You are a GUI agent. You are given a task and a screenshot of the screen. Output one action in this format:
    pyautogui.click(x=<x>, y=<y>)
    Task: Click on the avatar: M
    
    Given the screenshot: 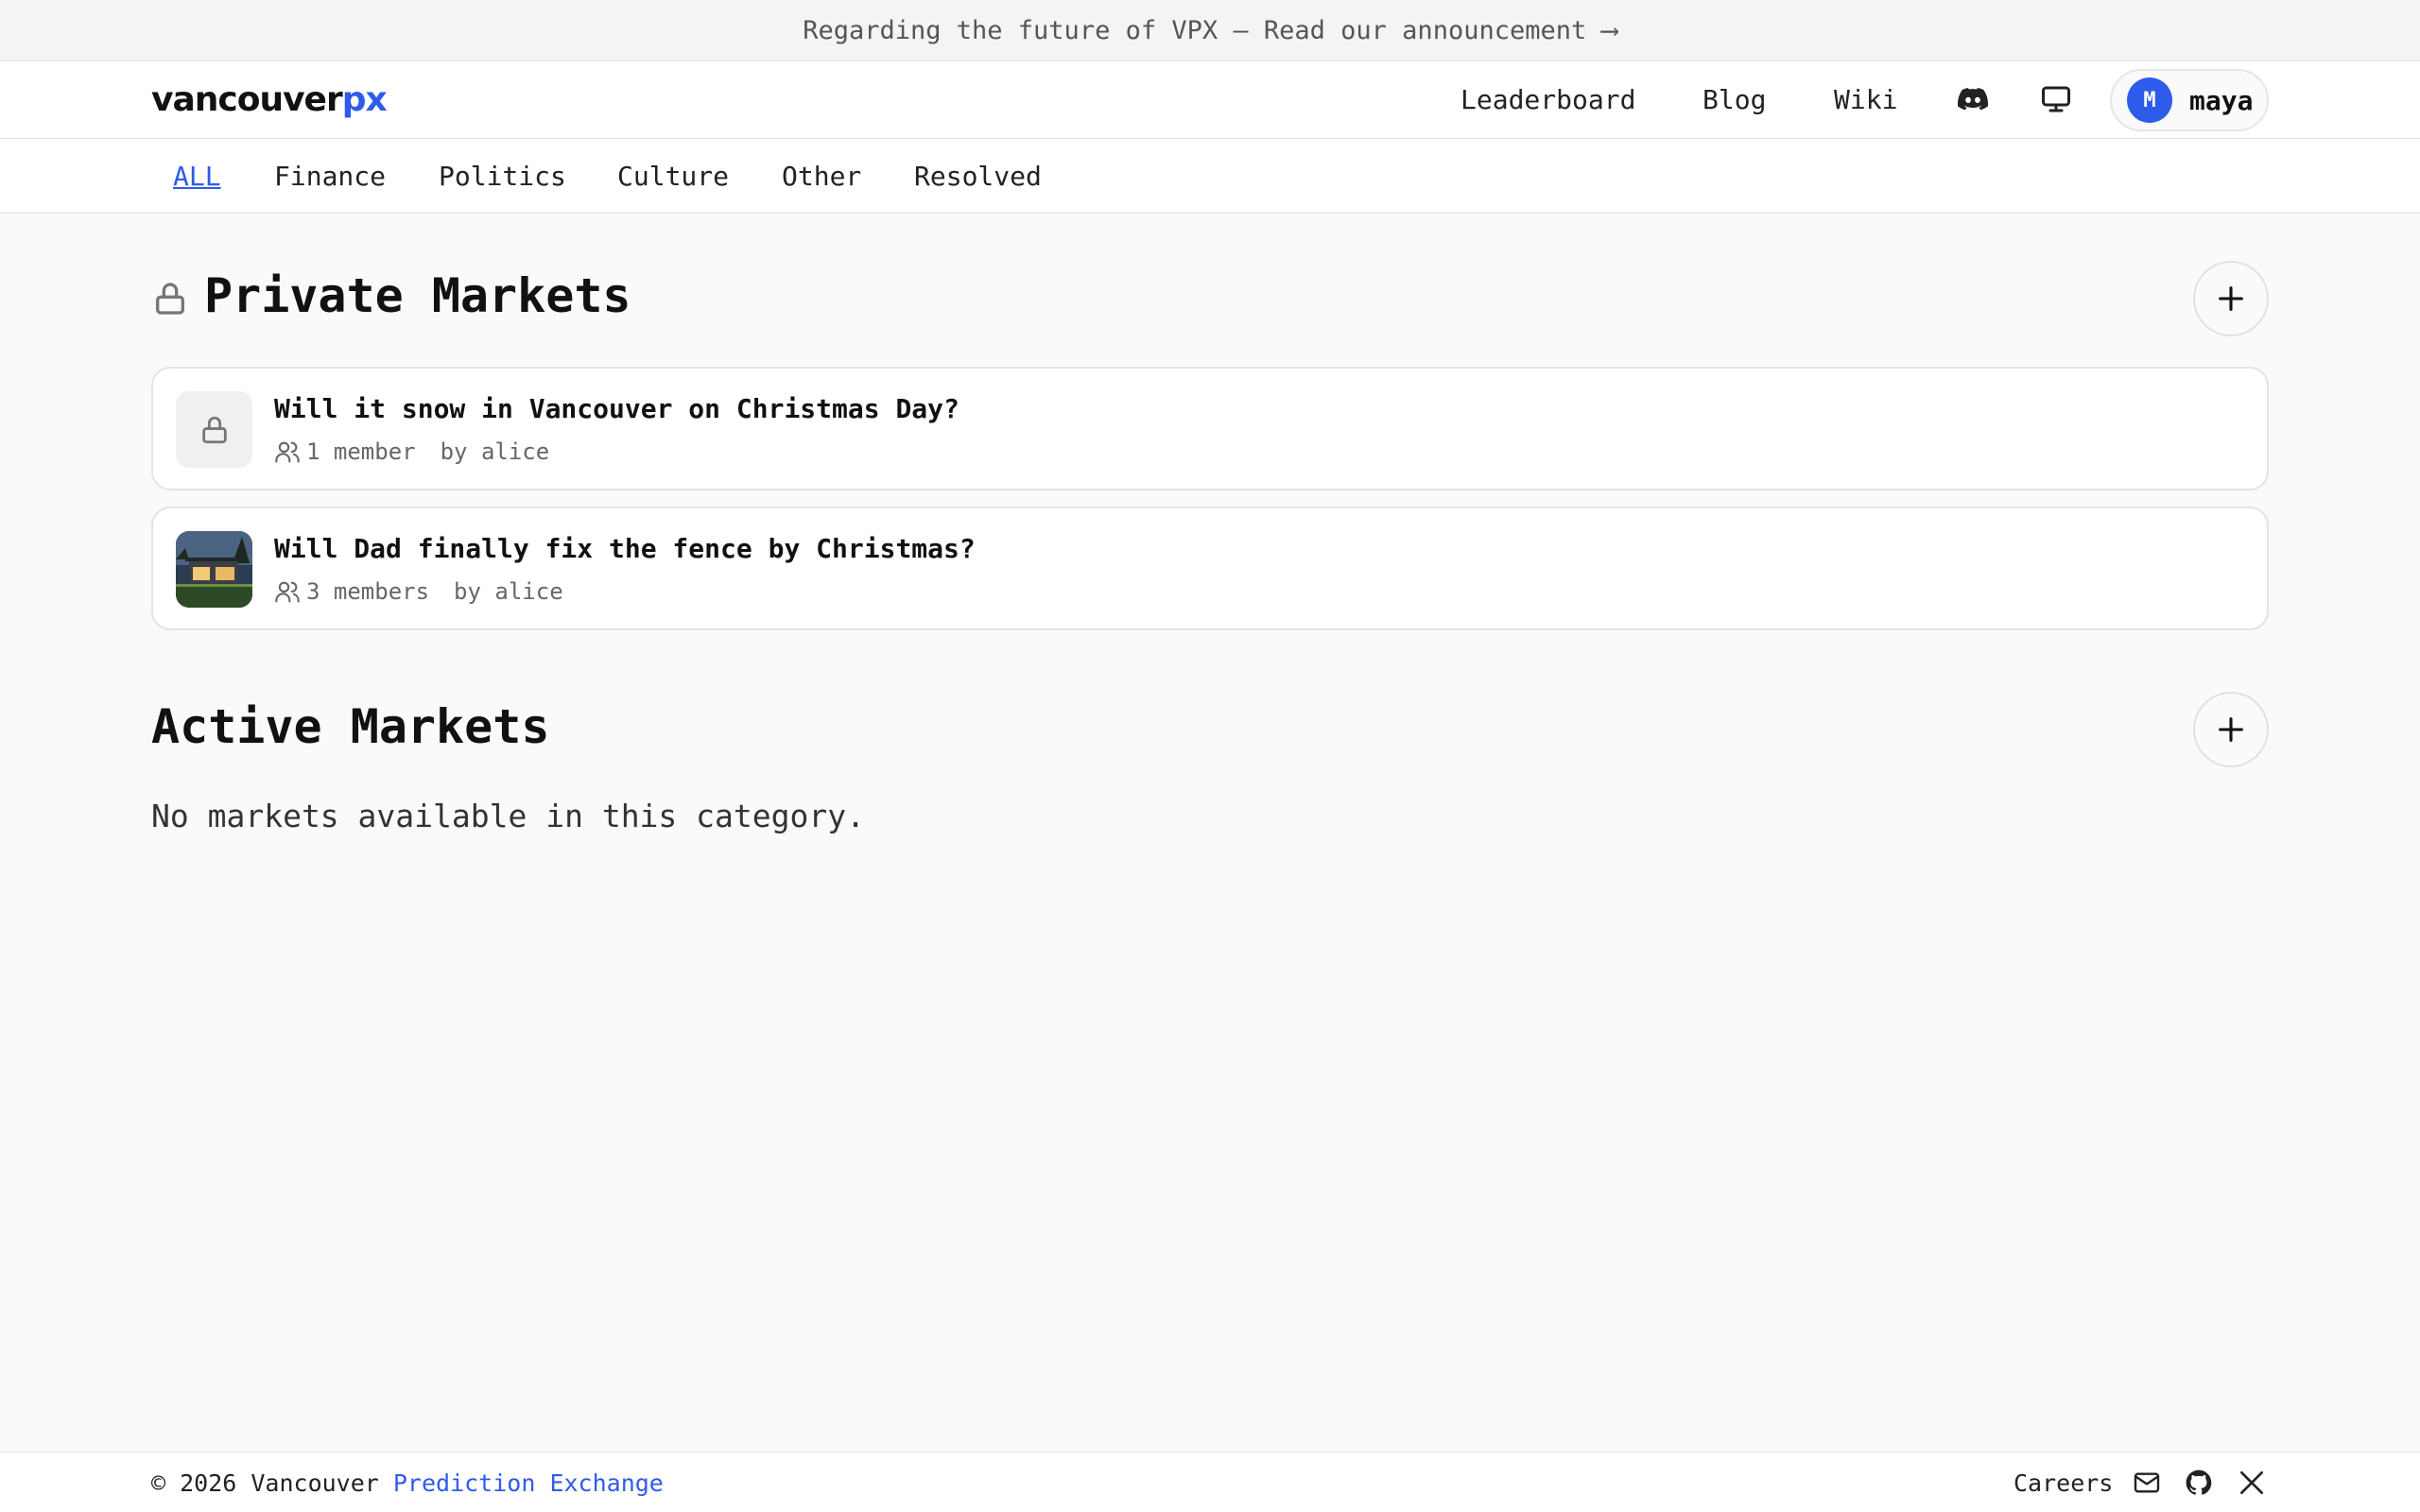 What is the action you would take?
    pyautogui.click(x=2149, y=100)
    